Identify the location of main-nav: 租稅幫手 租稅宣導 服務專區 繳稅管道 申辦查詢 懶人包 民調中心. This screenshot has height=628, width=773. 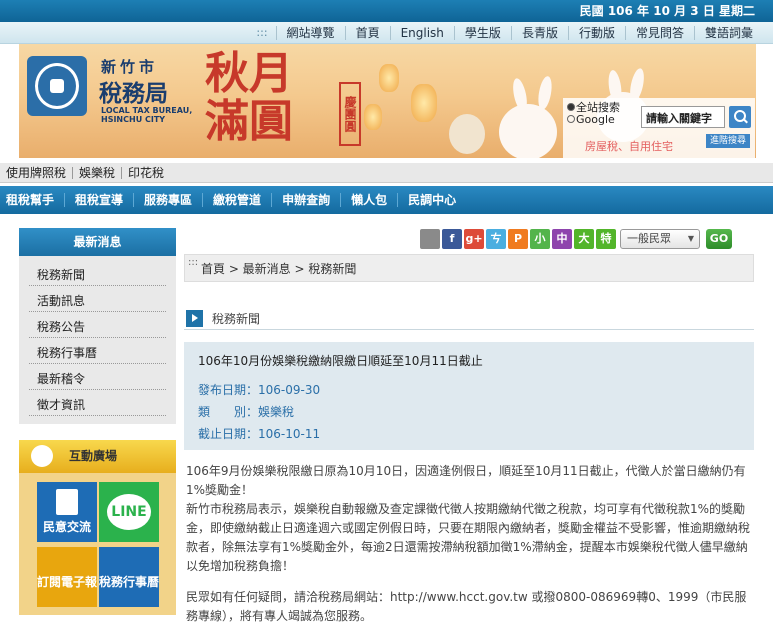
(386, 200).